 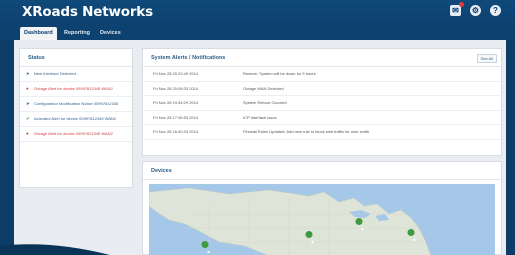 What do you see at coordinates (176, 103) in the screenshot?
I see `alert-time: Fri Nov 28 19:34:29 2014` at bounding box center [176, 103].